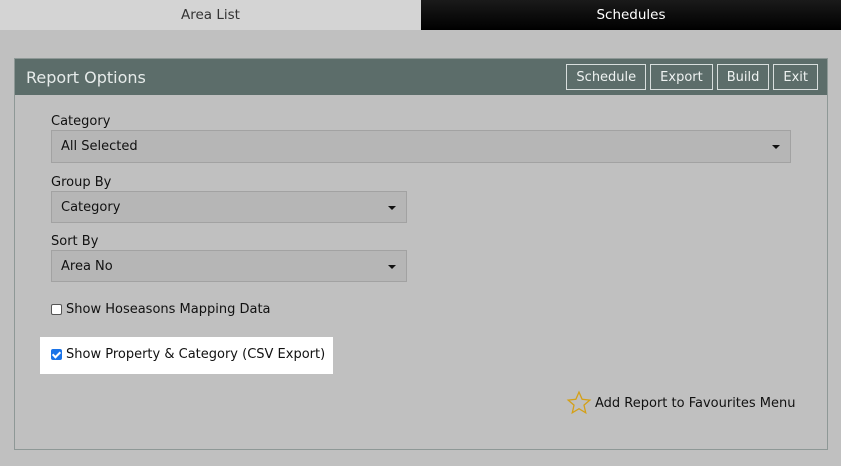 This screenshot has height=466, width=841. Describe the element at coordinates (56, 354) in the screenshot. I see `property-category-checkbox` at that location.